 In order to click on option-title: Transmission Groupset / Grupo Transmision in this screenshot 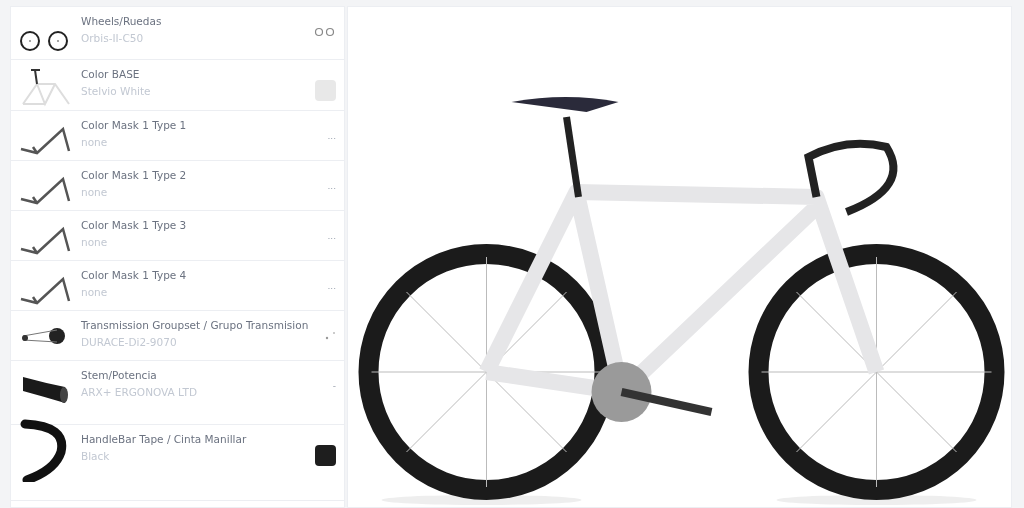, I will do `click(195, 325)`.